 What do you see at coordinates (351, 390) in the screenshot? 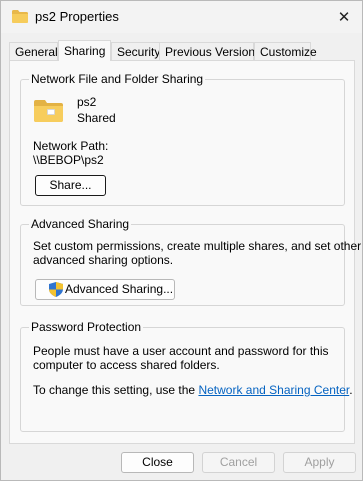
I see `change-setting-suffix: .` at bounding box center [351, 390].